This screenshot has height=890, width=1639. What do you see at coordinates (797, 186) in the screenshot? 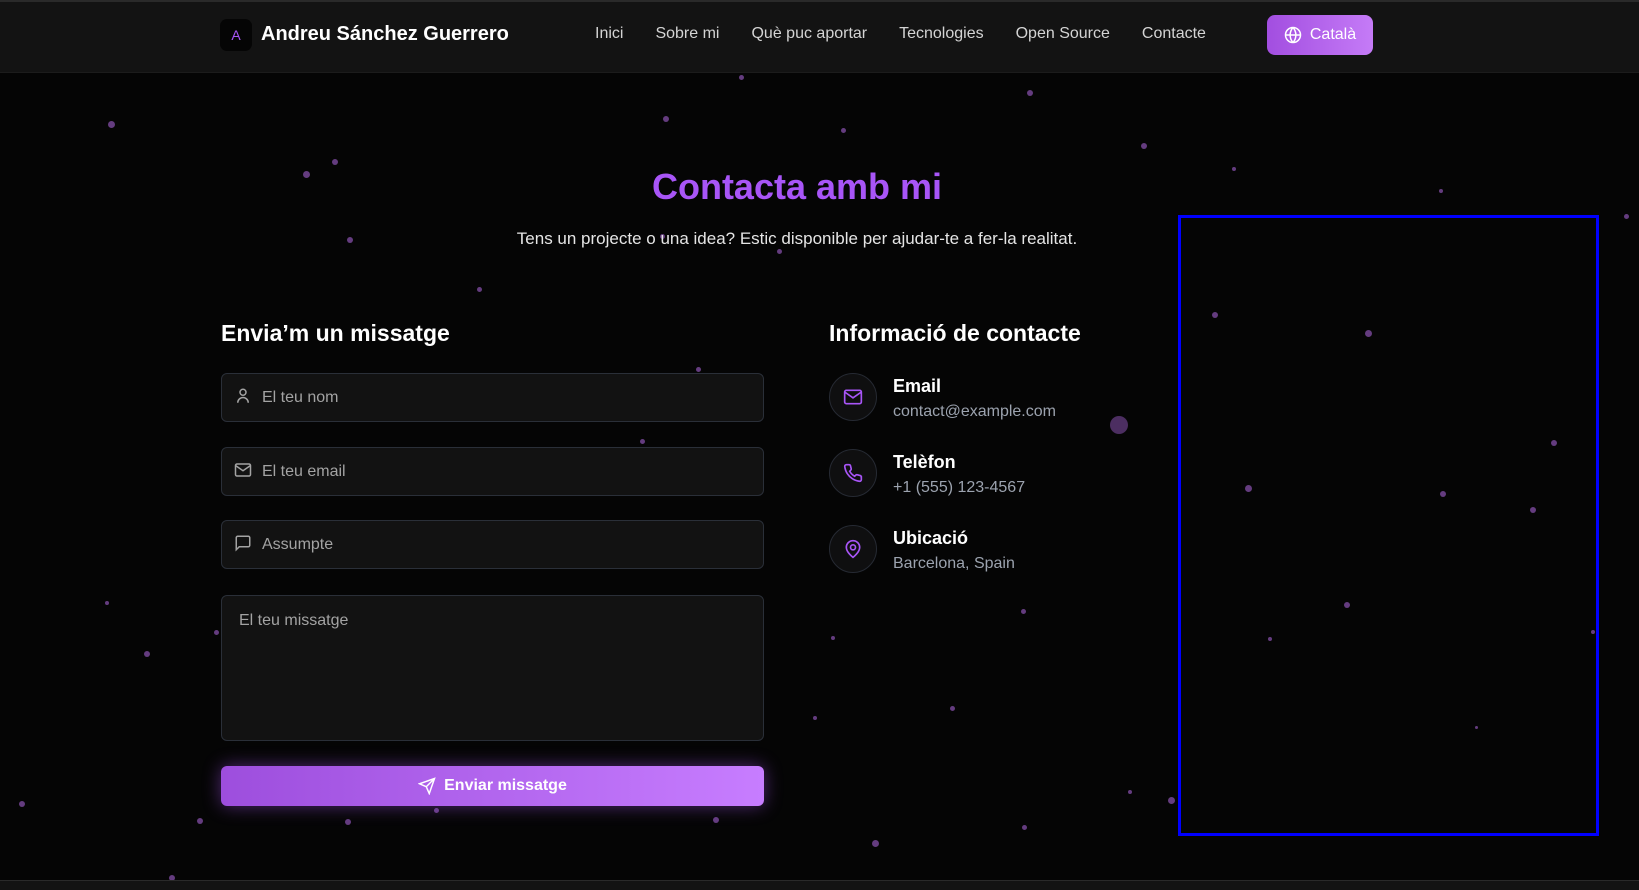
I see `page-title: Contacta amb mi` at bounding box center [797, 186].